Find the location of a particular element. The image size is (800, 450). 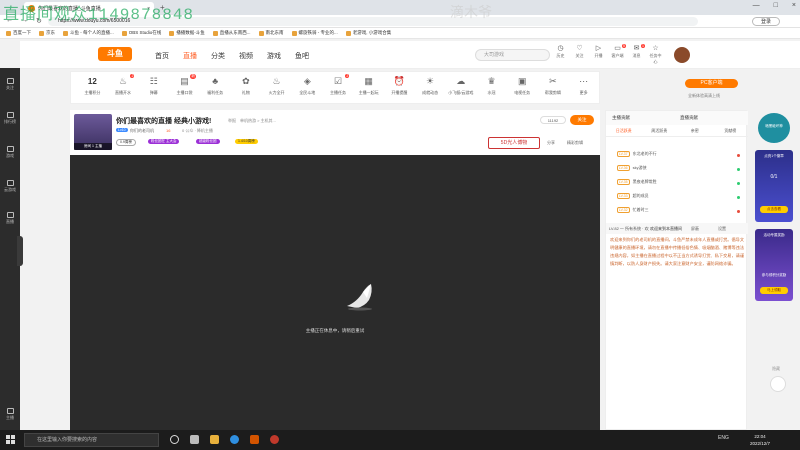

rank-score: 12 主播积分 is located at coordinates (92, 87).